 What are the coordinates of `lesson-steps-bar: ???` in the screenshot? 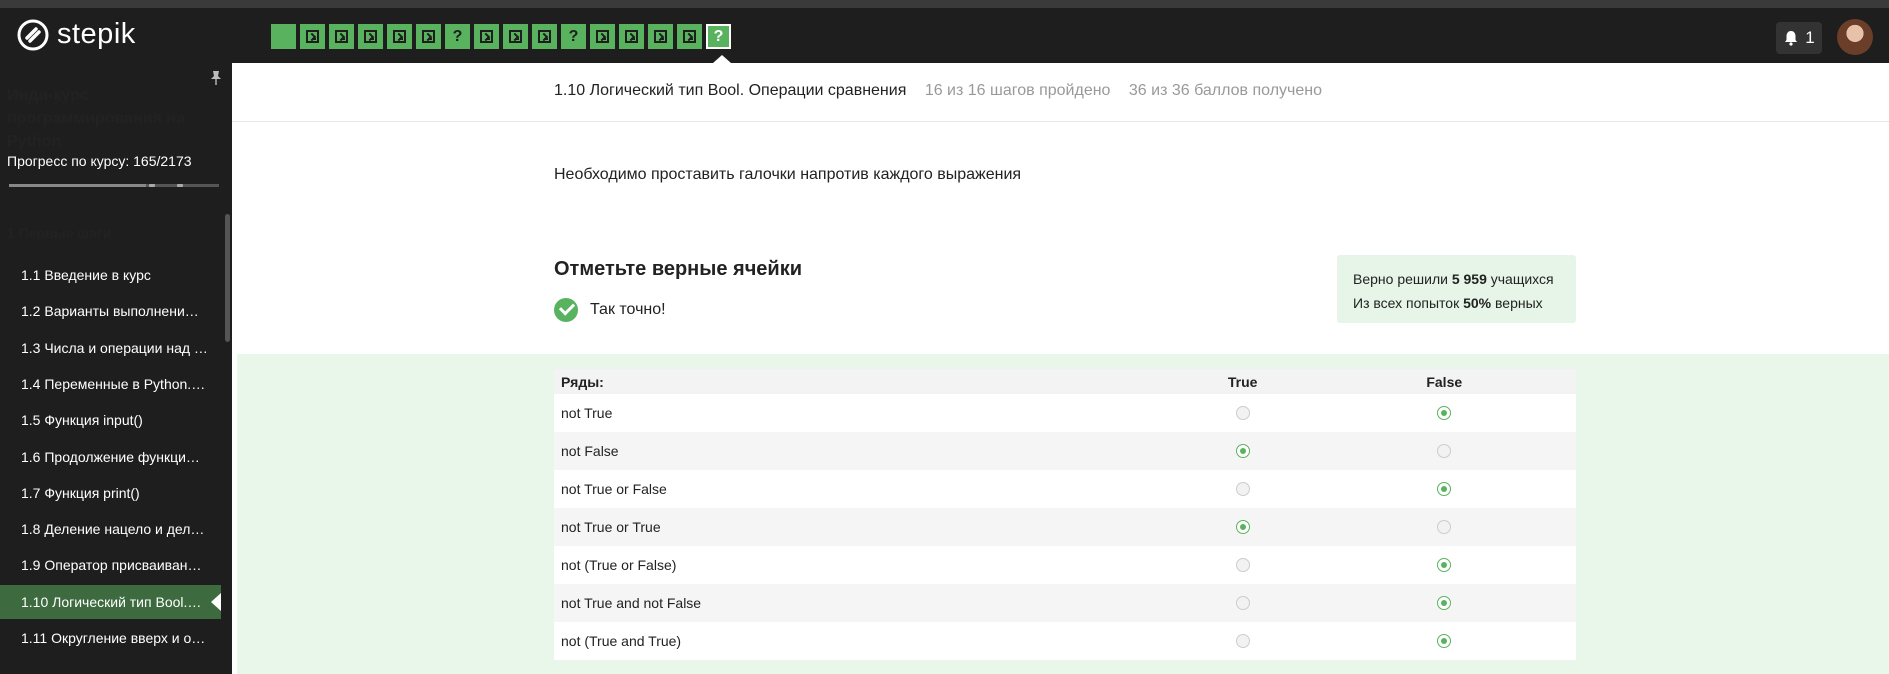 It's located at (501, 36).